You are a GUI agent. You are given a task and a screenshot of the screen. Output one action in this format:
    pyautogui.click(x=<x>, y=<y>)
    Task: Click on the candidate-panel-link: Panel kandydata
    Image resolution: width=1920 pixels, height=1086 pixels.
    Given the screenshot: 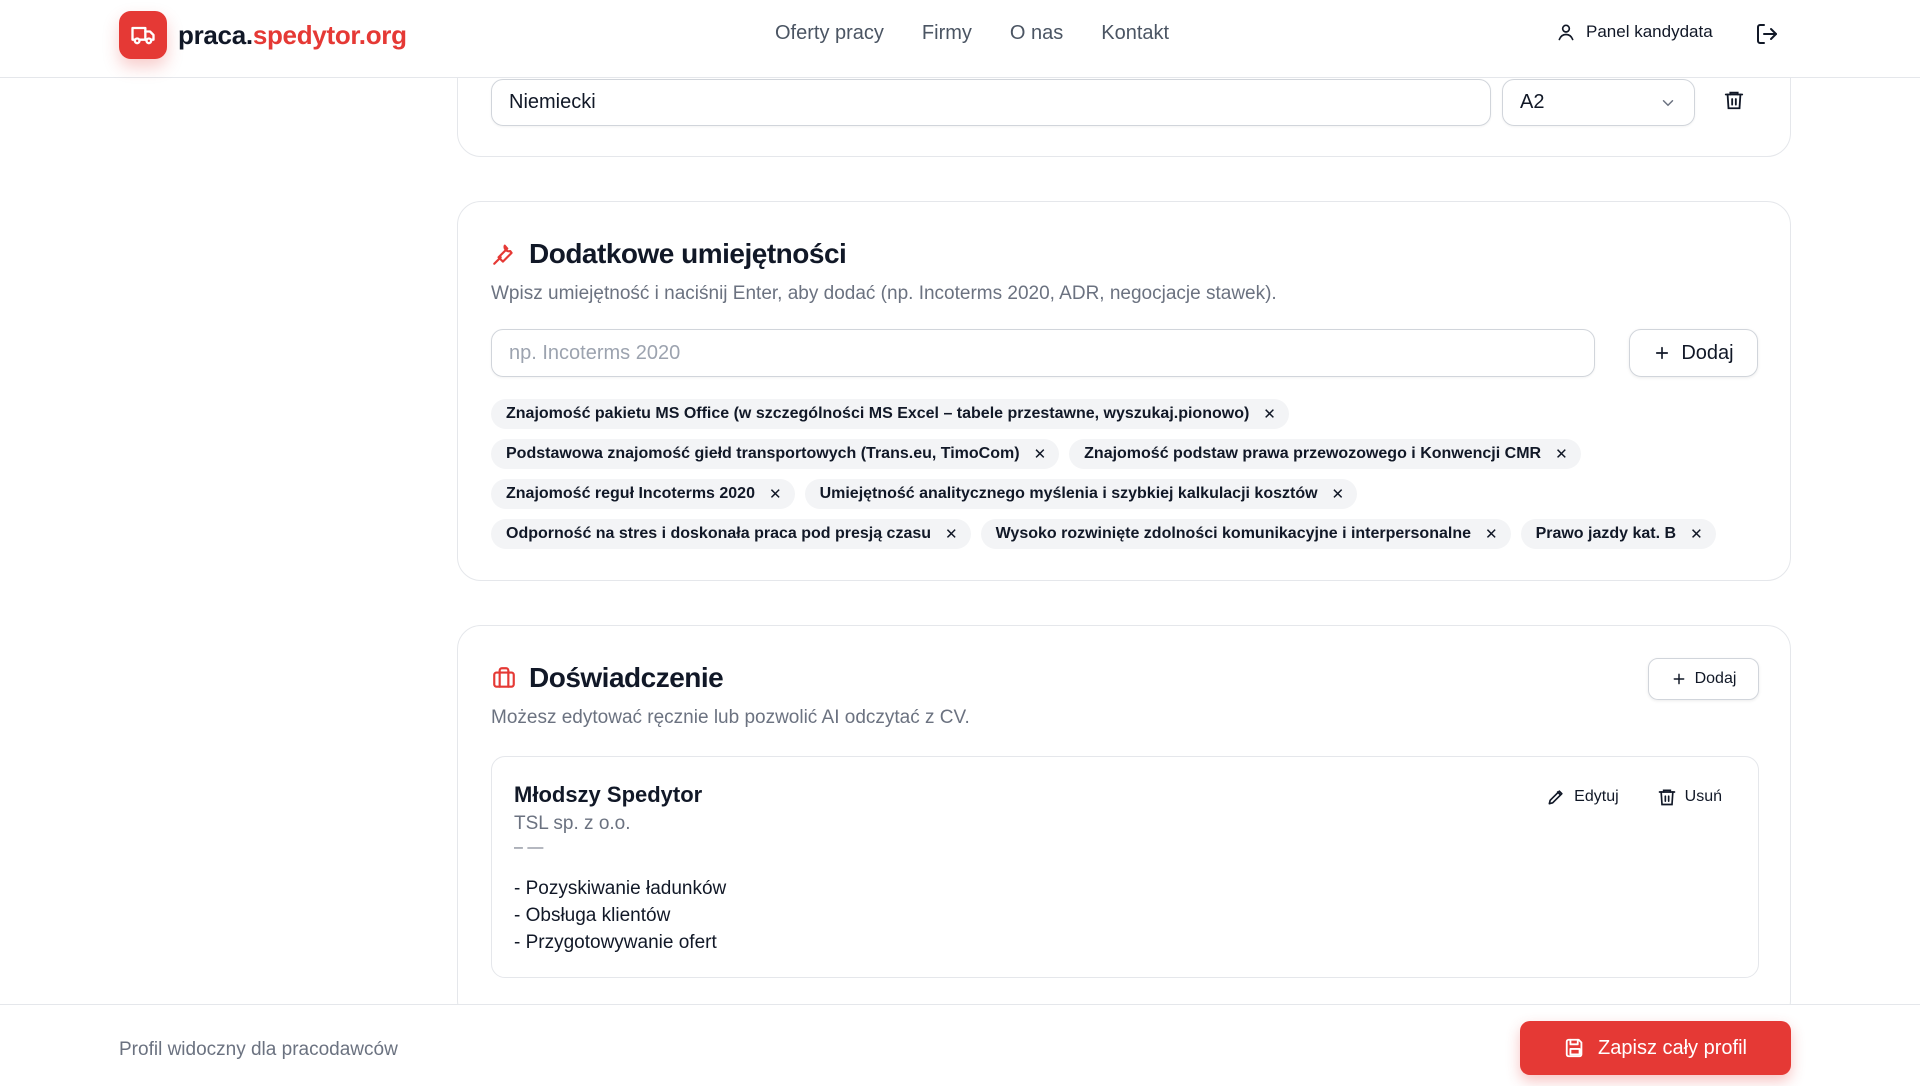 What is the action you would take?
    pyautogui.click(x=1634, y=32)
    